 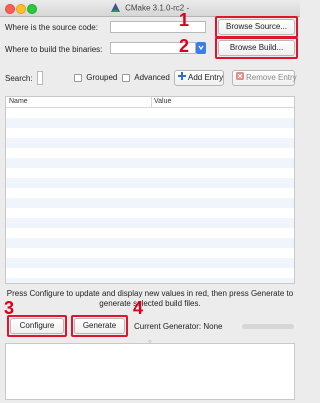 I want to click on source-label: Where is the source code:, so click(x=51, y=27).